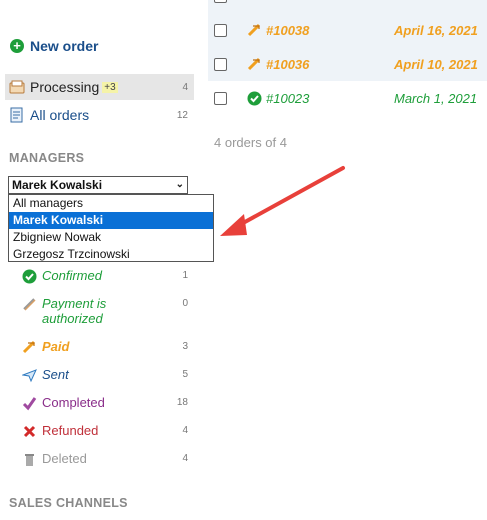  I want to click on paper-plane-icon, so click(29, 375).